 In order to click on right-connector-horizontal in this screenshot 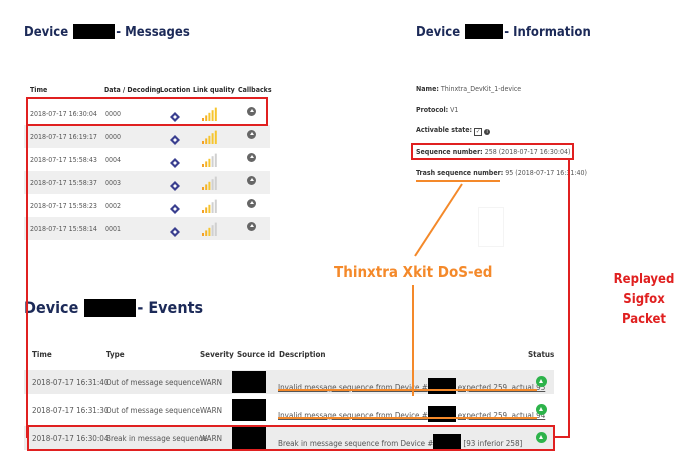, I will do `click(561, 437)`.